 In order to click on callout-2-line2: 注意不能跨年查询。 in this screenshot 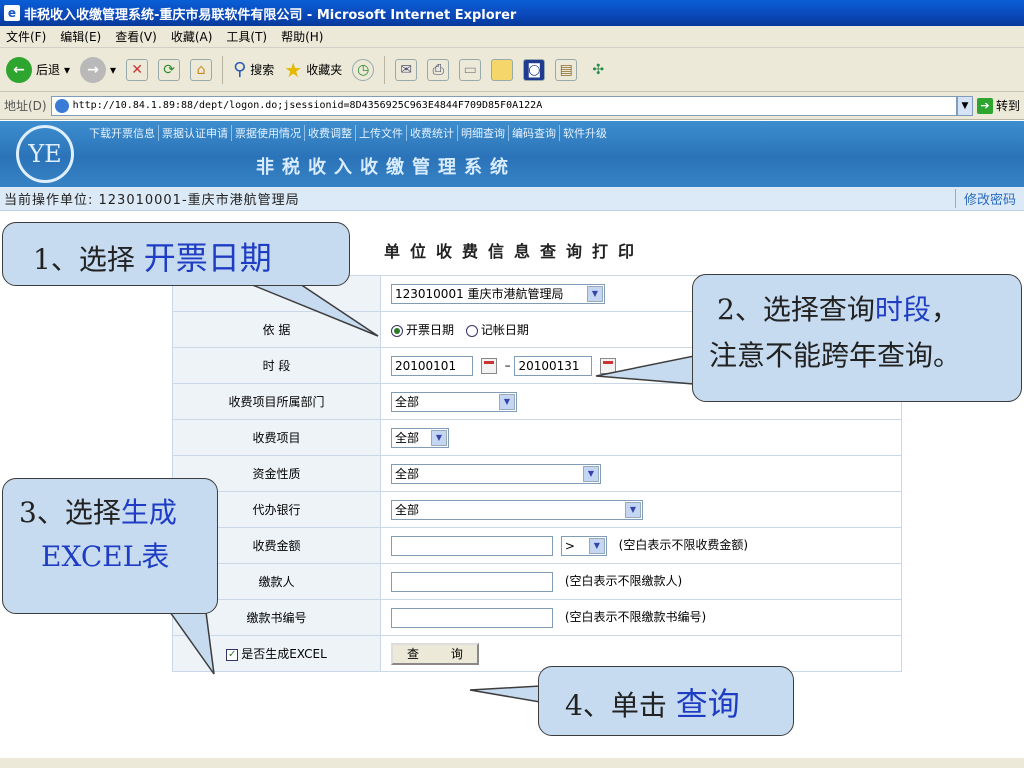, I will do `click(835, 355)`.